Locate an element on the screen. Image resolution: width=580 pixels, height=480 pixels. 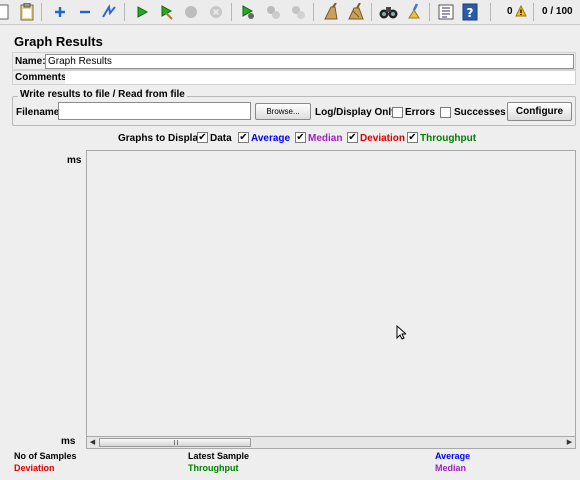
y-axis-bottom-unit: ms is located at coordinates (68, 441).